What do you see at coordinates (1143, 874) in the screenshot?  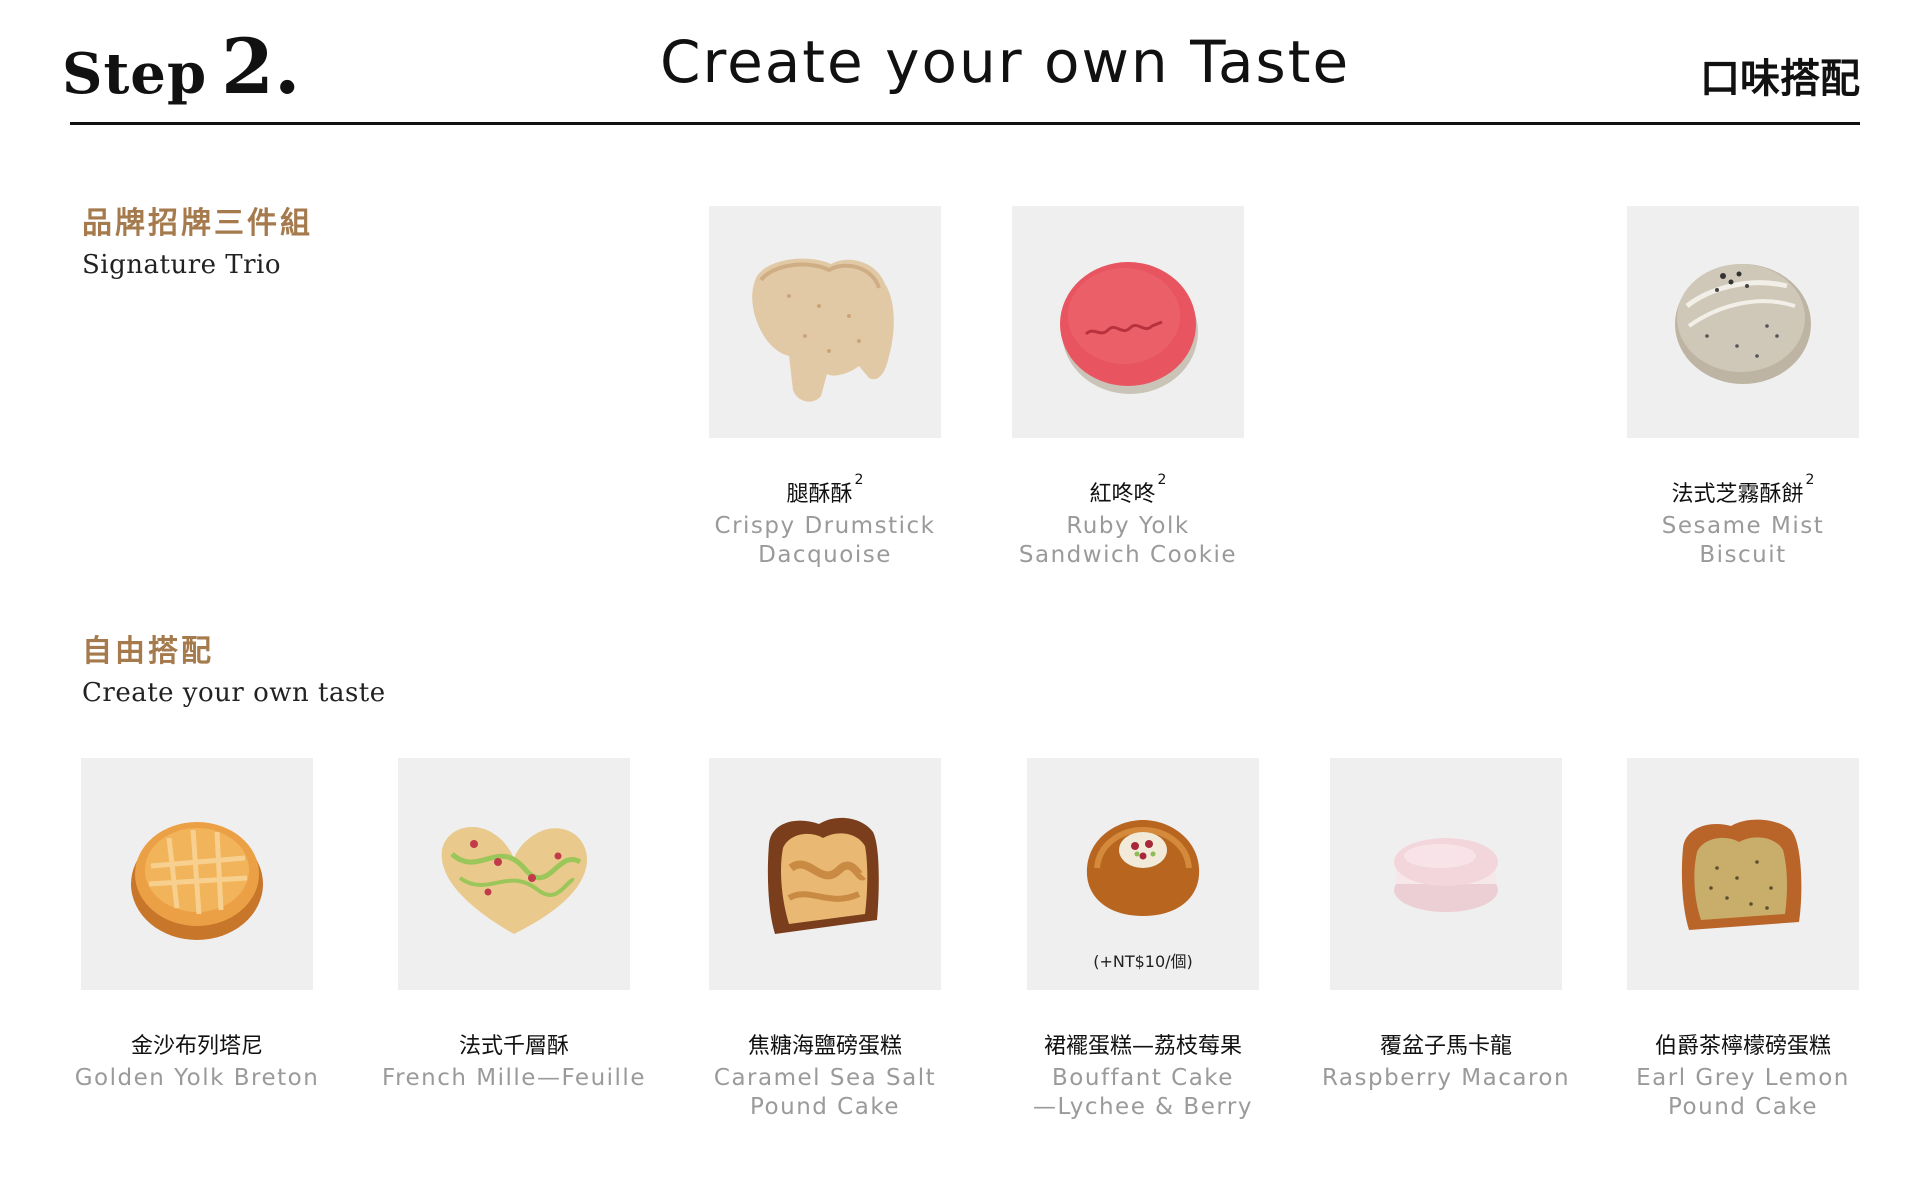 I see `product-image: (+NT$10/個)` at bounding box center [1143, 874].